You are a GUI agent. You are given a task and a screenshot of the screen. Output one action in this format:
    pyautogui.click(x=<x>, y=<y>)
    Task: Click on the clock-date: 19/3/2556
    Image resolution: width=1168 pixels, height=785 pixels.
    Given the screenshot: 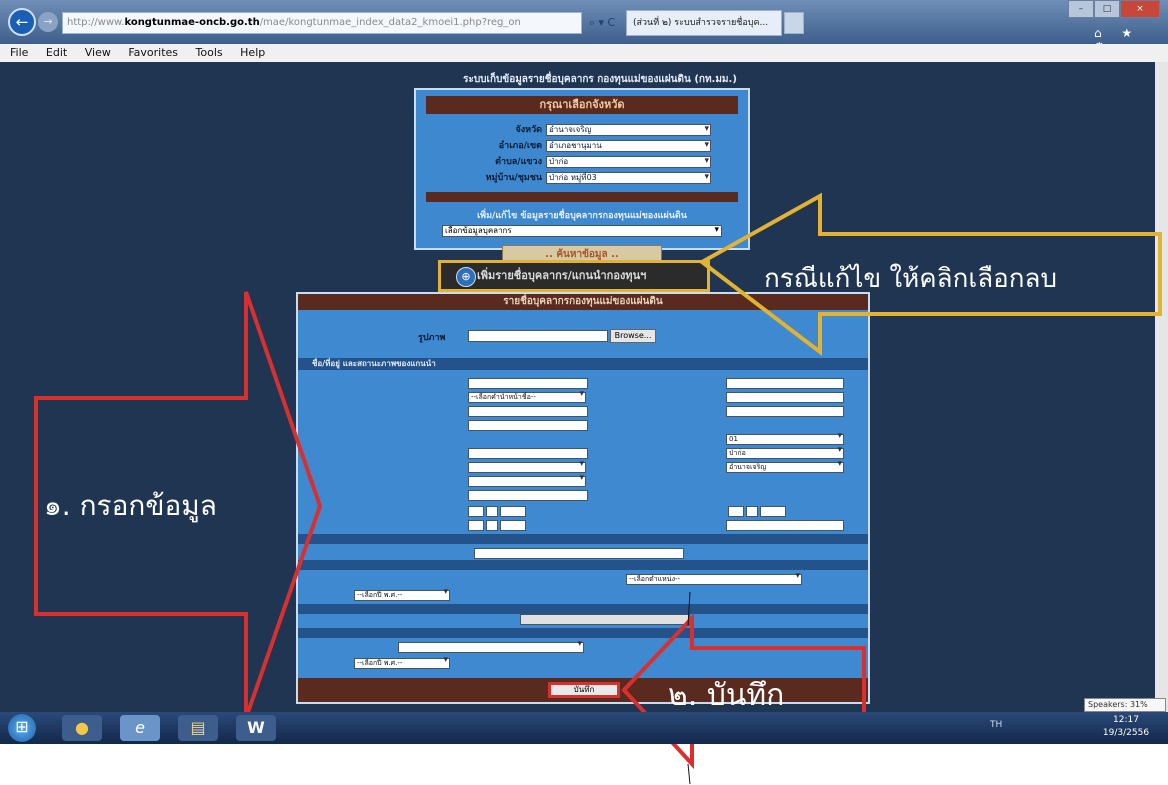 What is the action you would take?
    pyautogui.click(x=1126, y=733)
    